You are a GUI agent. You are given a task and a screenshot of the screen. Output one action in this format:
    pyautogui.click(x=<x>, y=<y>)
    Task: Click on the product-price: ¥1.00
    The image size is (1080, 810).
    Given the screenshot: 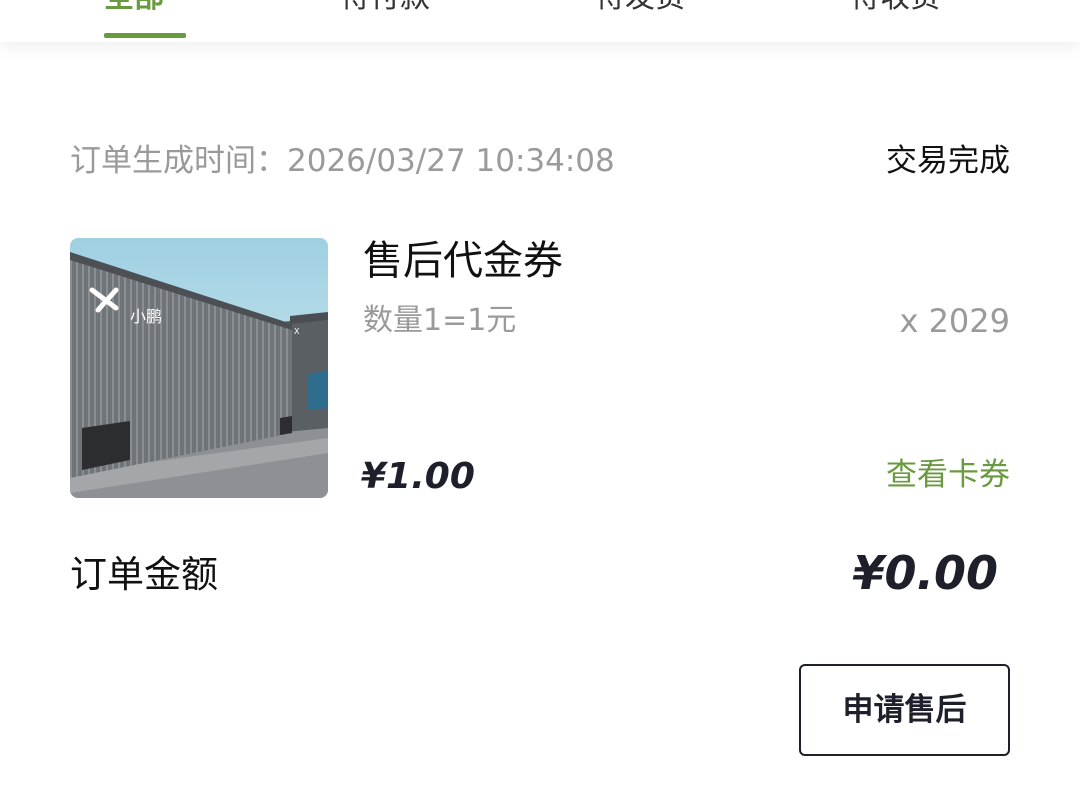 What is the action you would take?
    pyautogui.click(x=418, y=476)
    